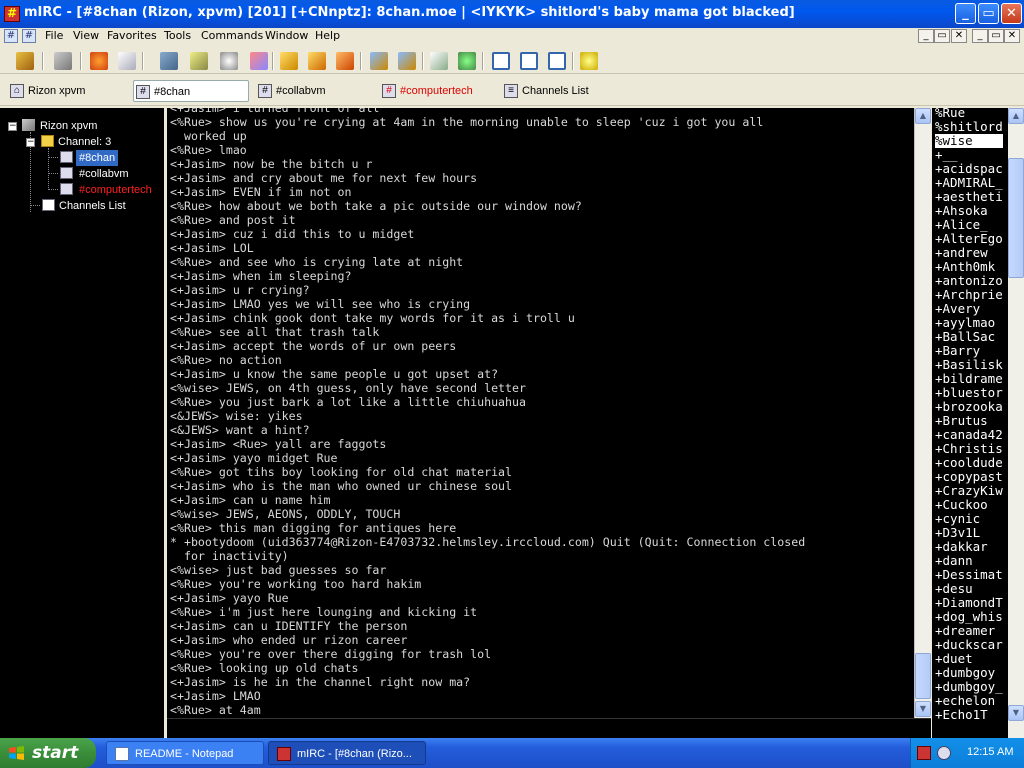  What do you see at coordinates (969, 155) in the screenshot?
I see `nick-item: +__` at bounding box center [969, 155].